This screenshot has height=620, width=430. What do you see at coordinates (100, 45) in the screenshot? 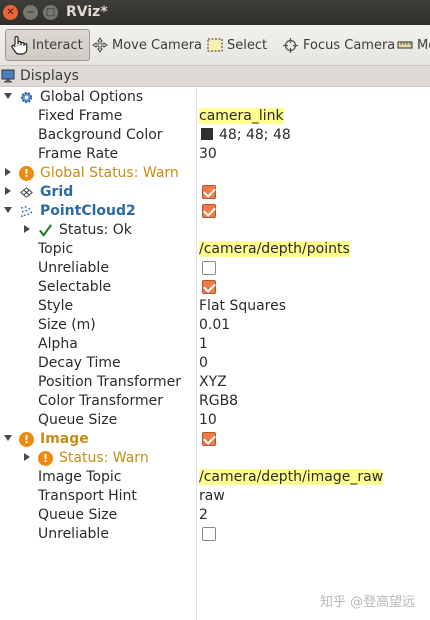
I see `move-arrows-icon` at bounding box center [100, 45].